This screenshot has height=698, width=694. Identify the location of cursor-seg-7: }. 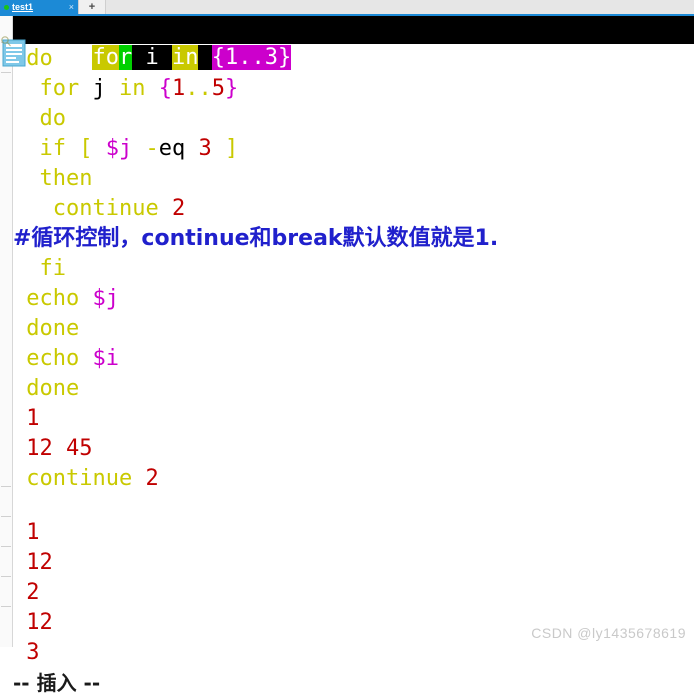
(284, 57).